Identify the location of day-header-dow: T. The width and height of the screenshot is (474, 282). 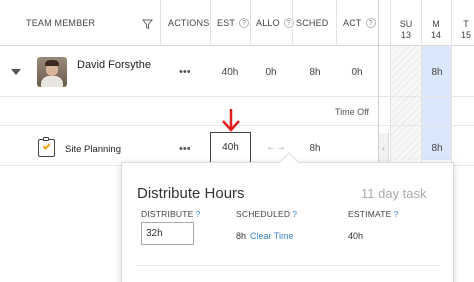
(466, 24).